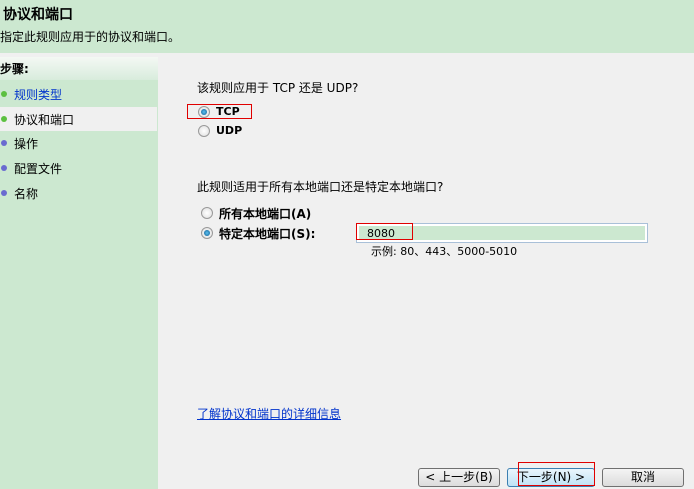 The image size is (694, 489). I want to click on step-label: 协议和端口, so click(44, 120).